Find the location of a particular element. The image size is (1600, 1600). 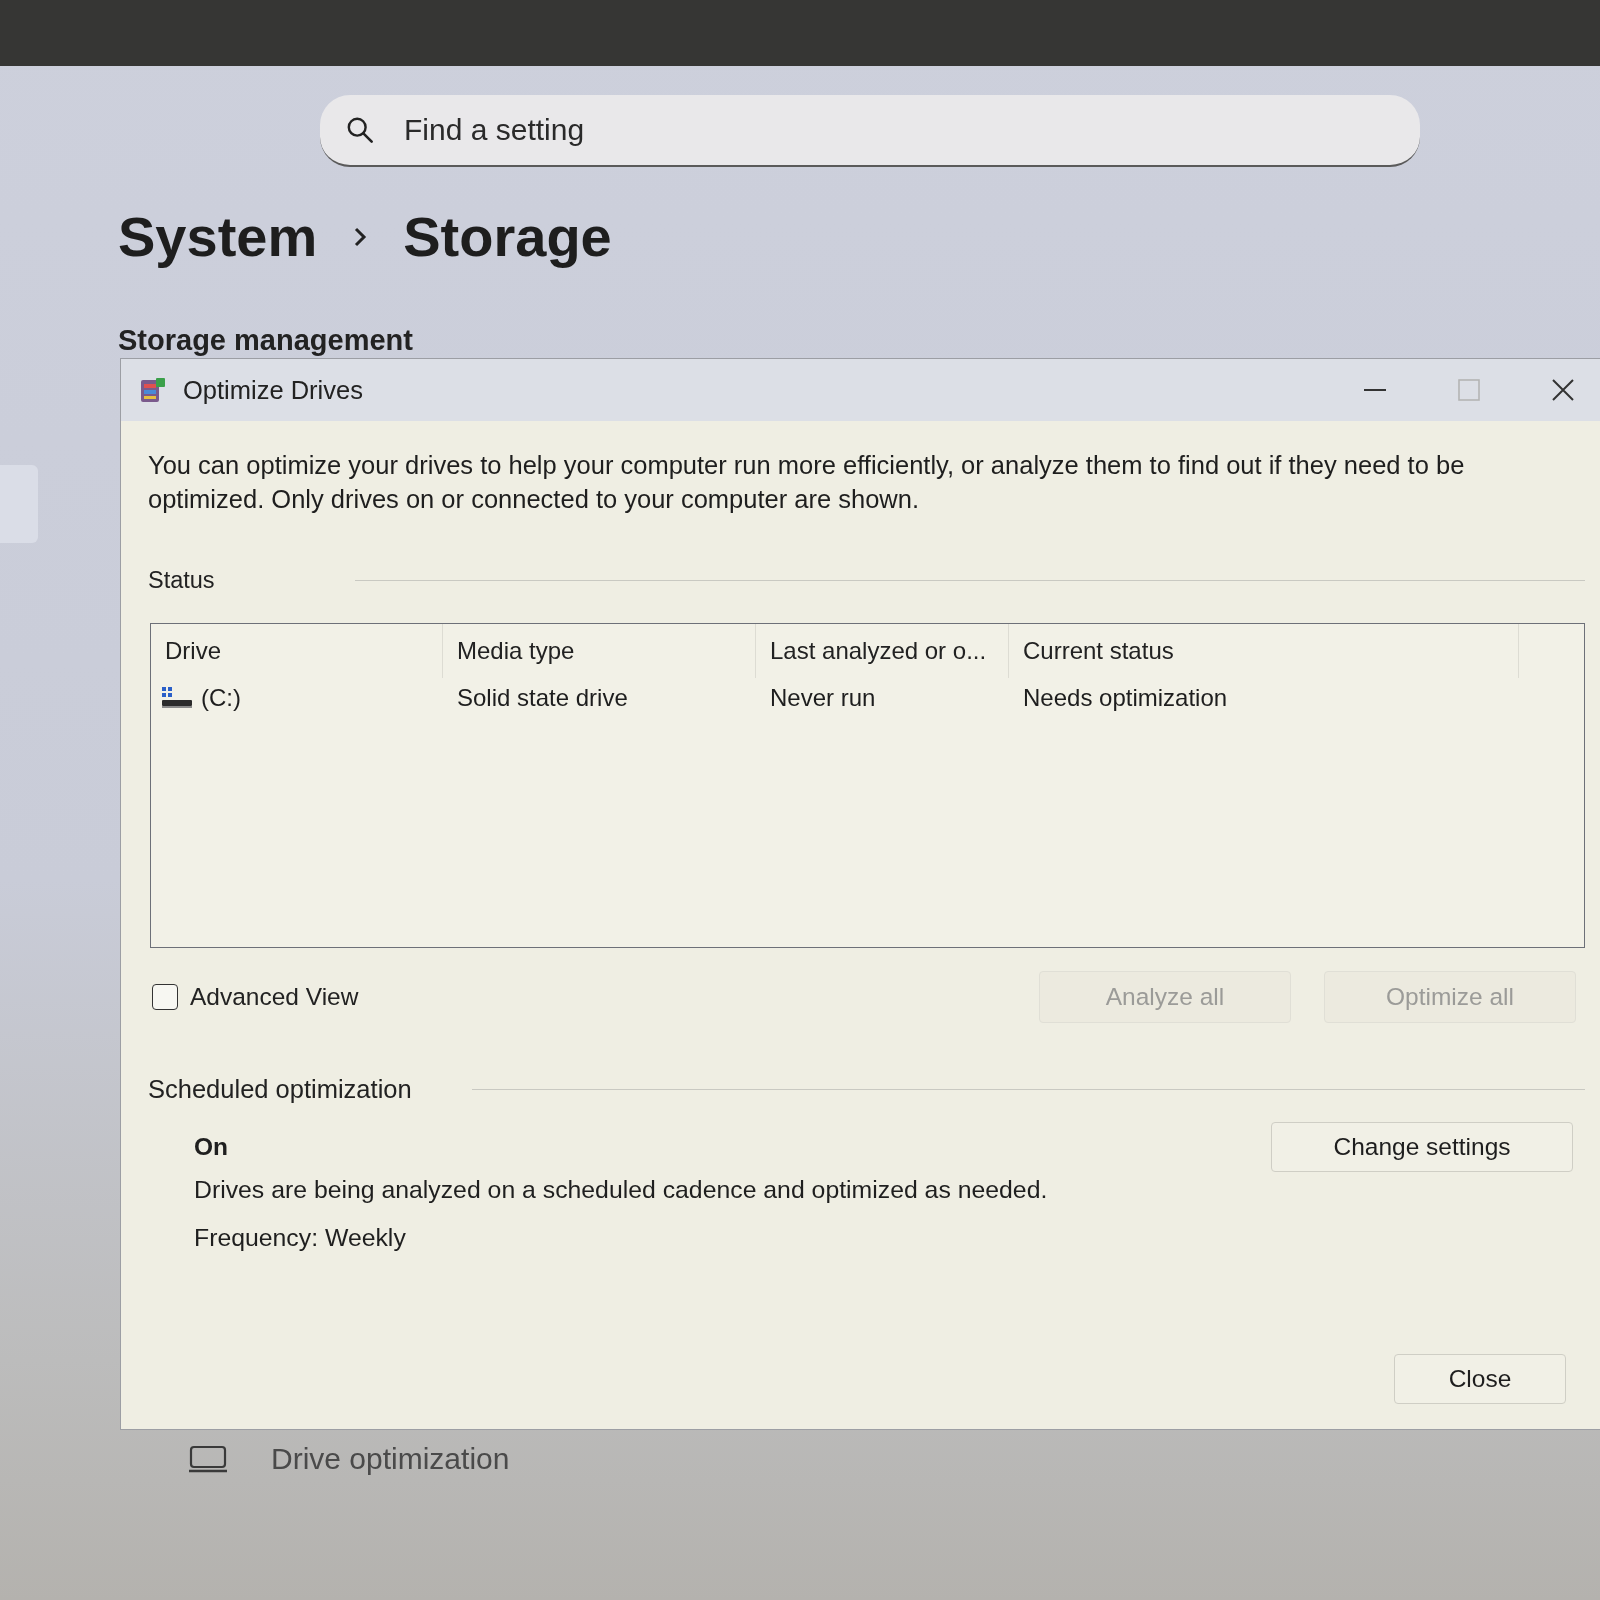

breadcrumb-link: System is located at coordinates (218, 237).